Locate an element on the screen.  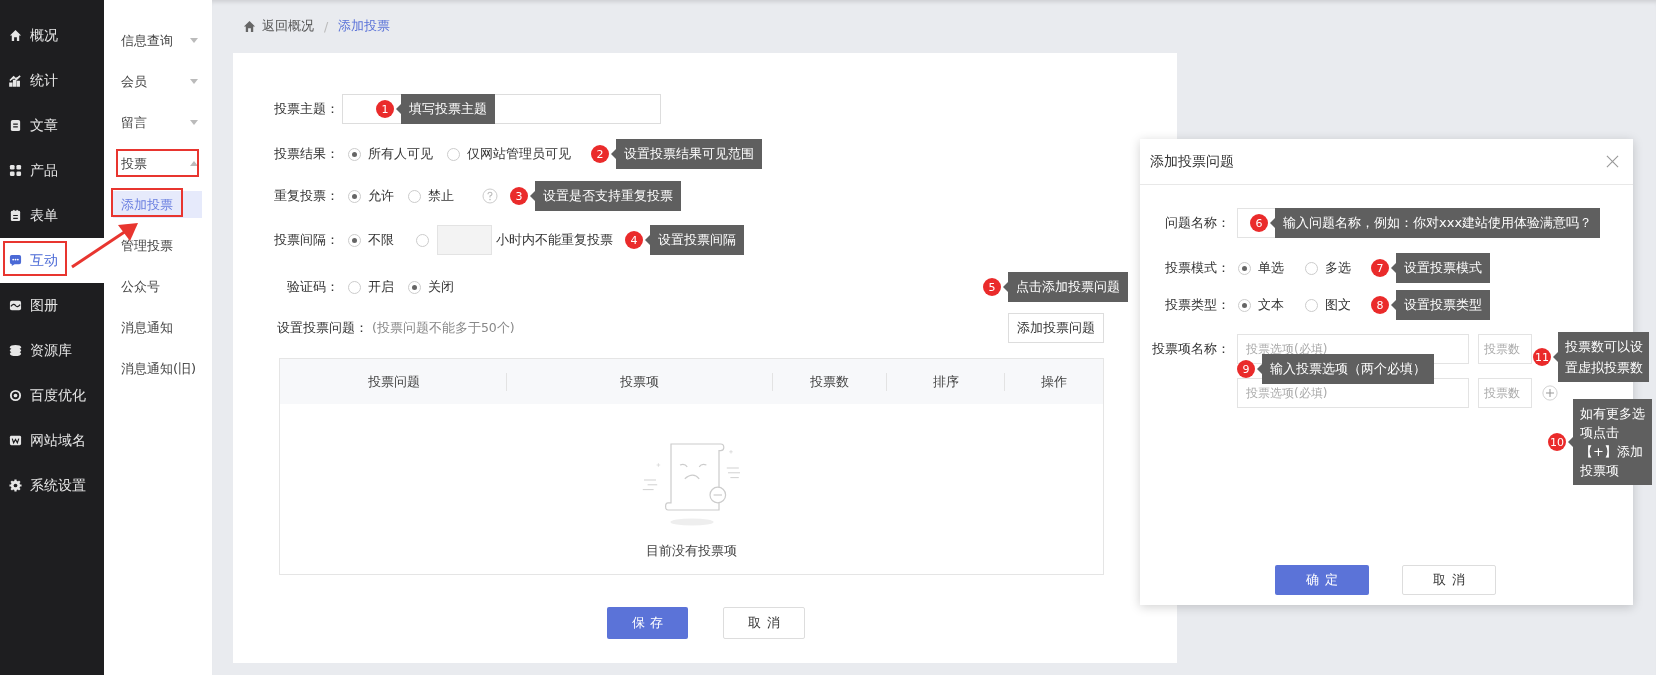
callout-number: 9 is located at coordinates (1246, 369).